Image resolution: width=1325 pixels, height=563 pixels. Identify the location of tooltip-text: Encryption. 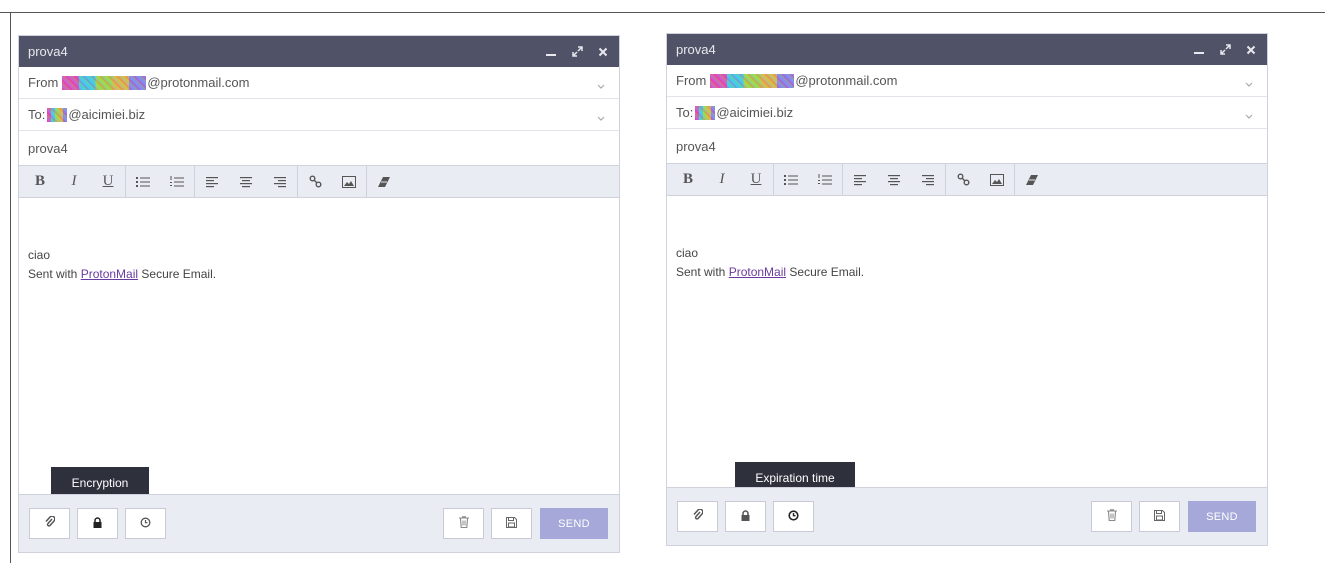
(100, 482).